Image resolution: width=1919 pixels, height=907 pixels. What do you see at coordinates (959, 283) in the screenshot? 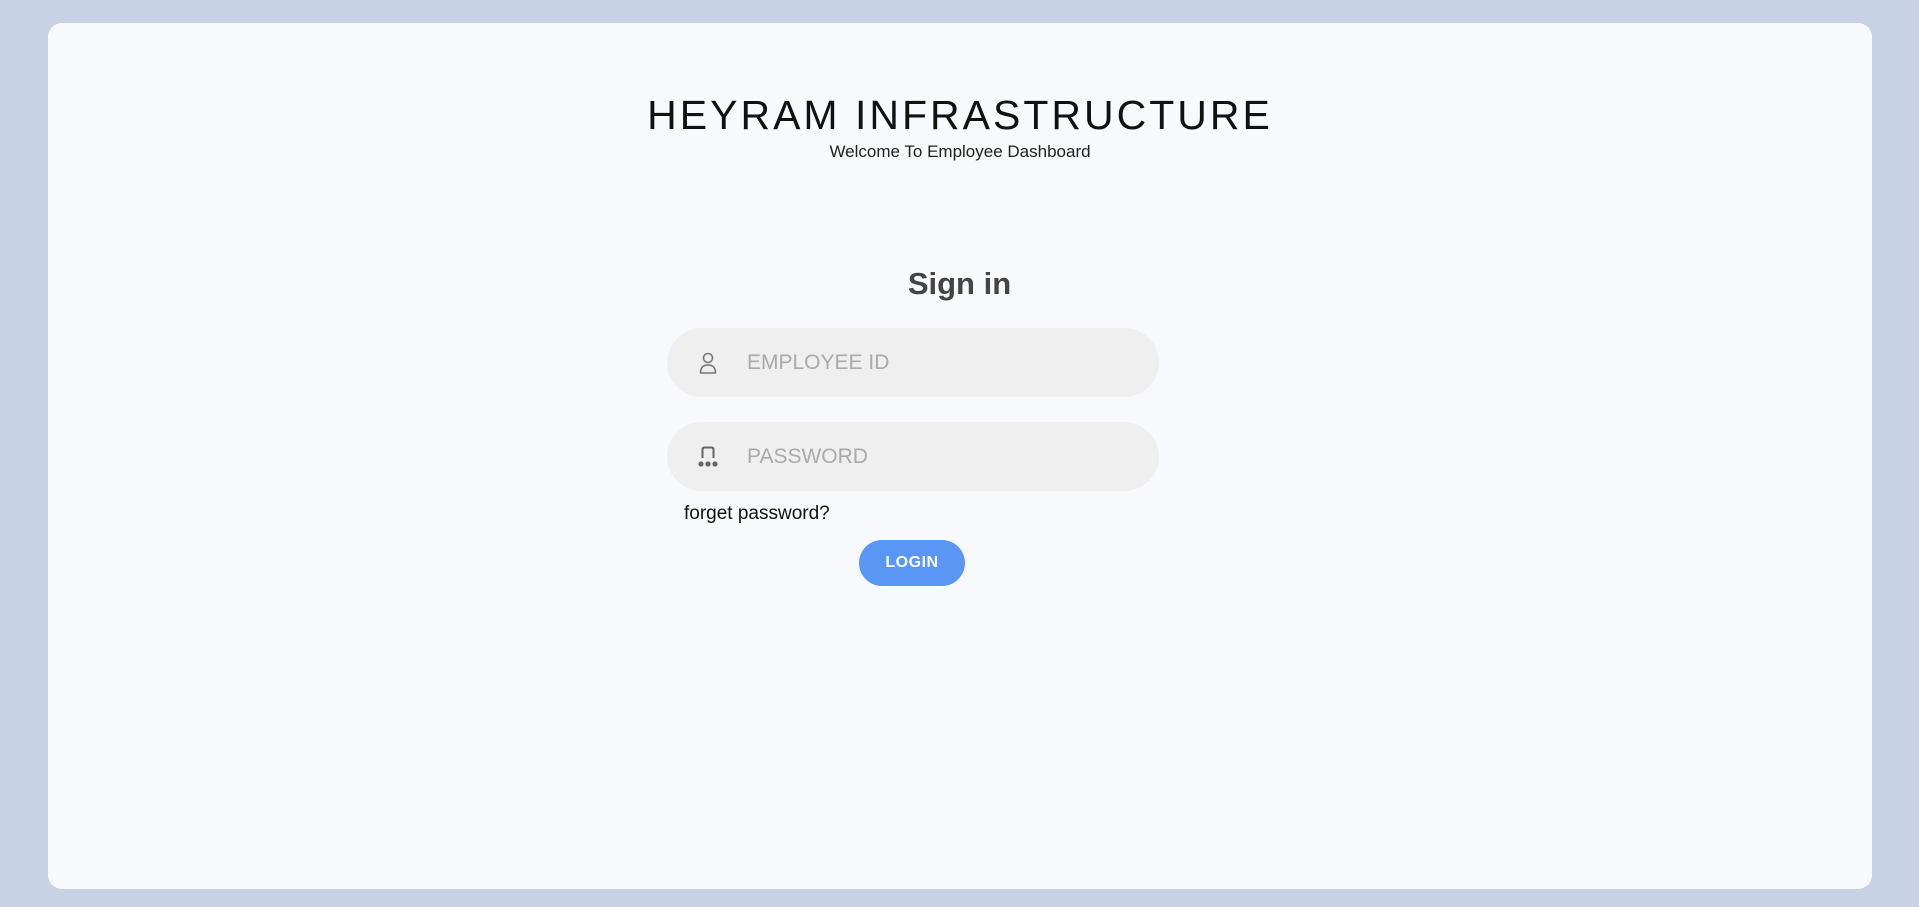
I see `signin-title: Sign in` at bounding box center [959, 283].